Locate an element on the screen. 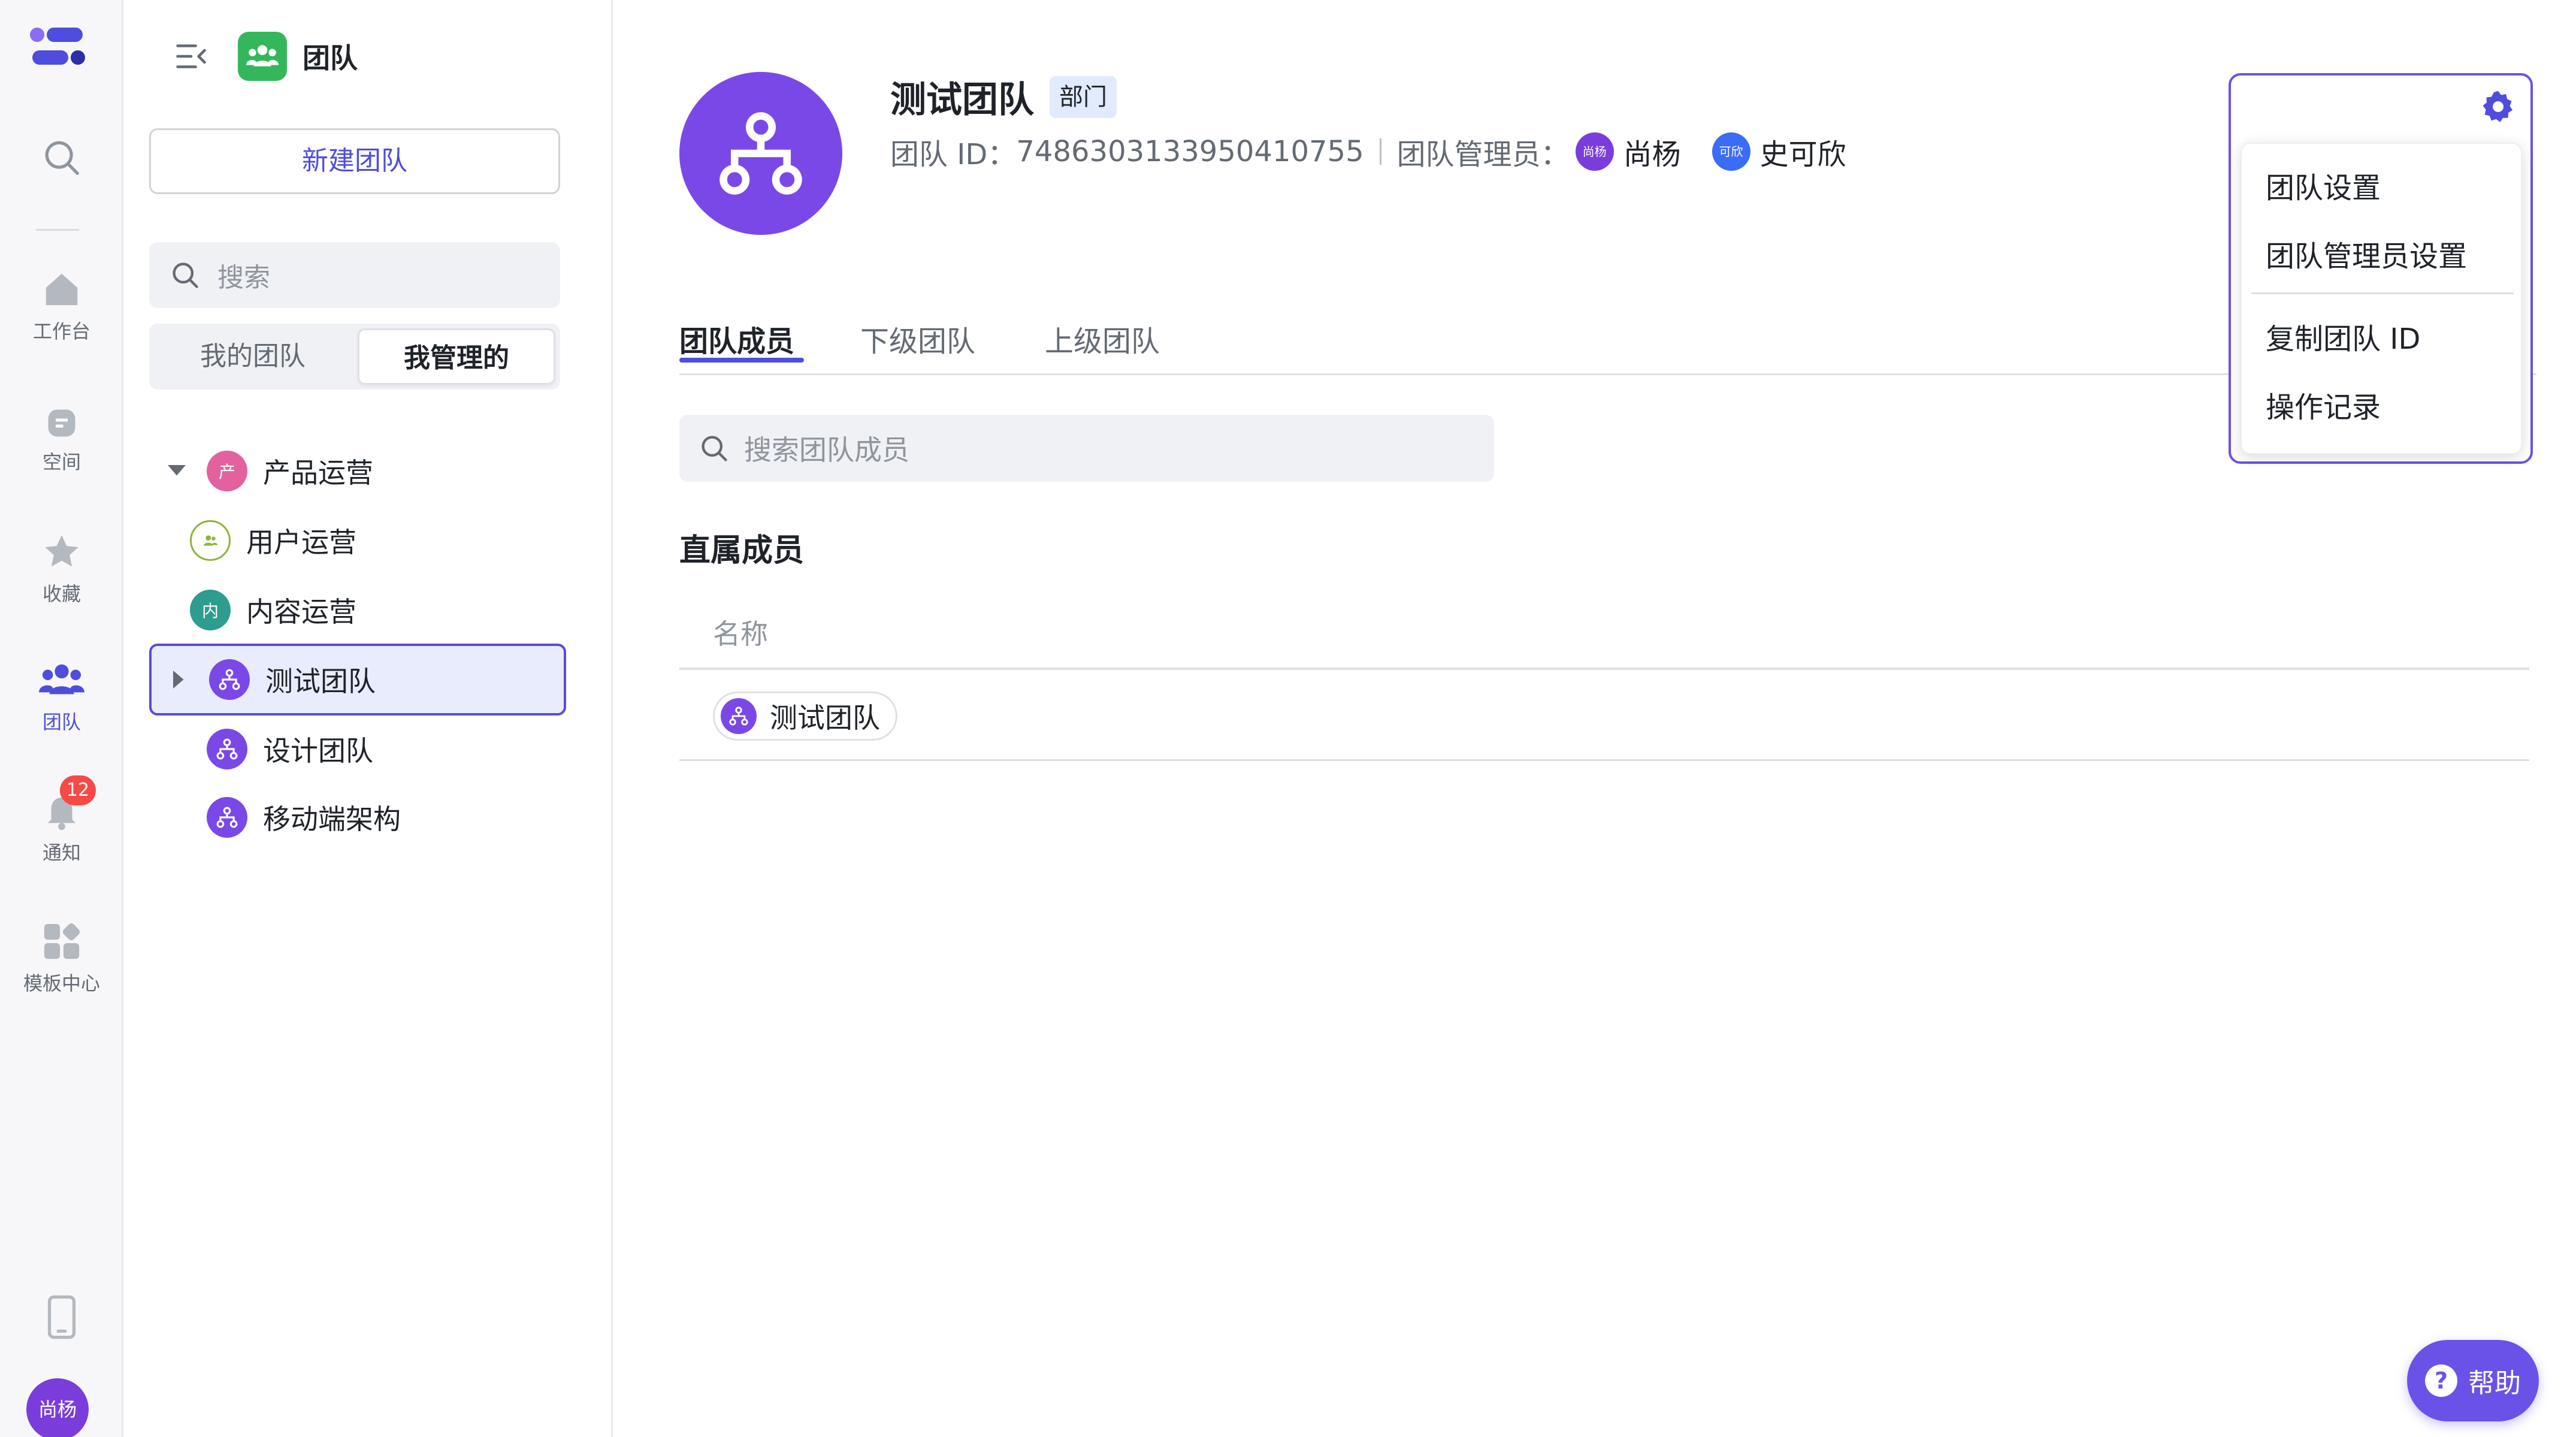 The height and width of the screenshot is (1437, 2576). search-placeholder: 搜索团队成员 is located at coordinates (826, 450).